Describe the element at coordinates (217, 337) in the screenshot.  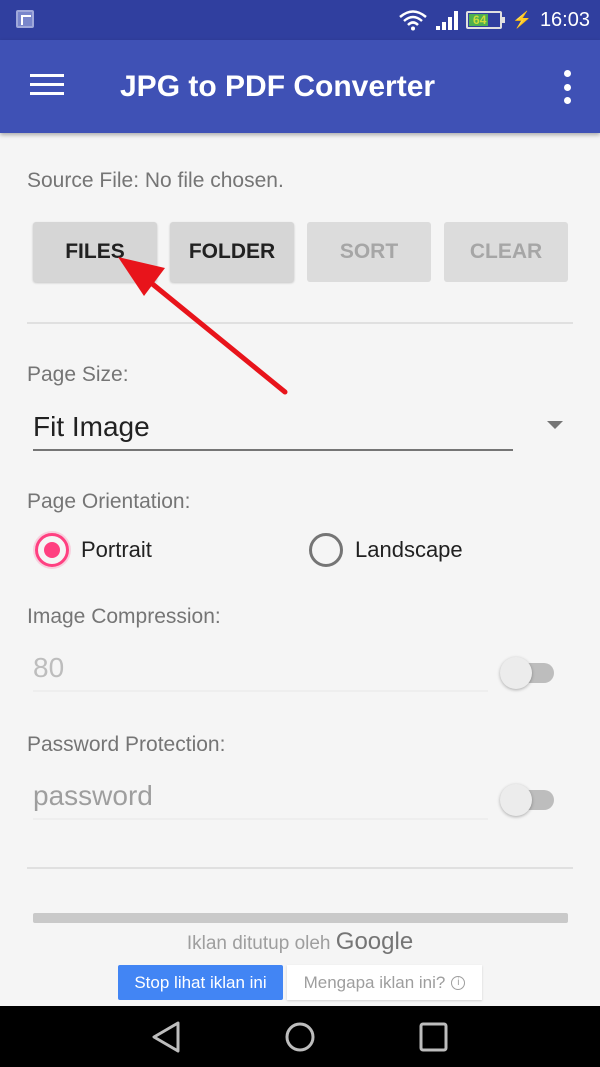
I see `arrow-shaft` at that location.